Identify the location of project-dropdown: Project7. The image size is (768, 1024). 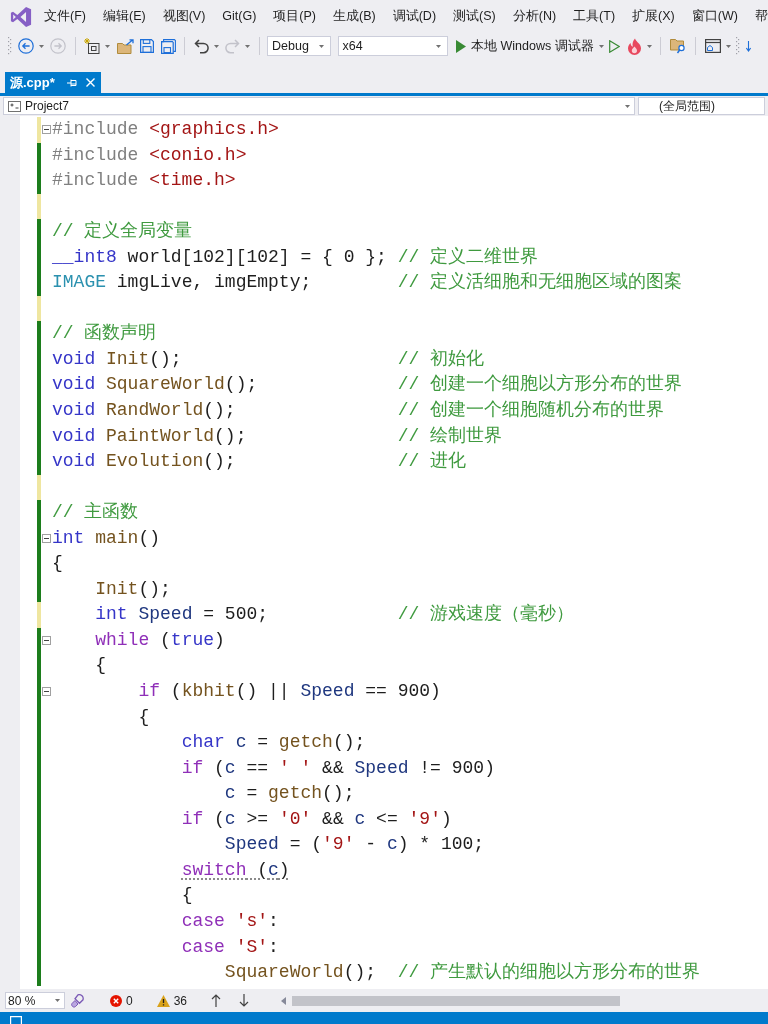
(319, 106).